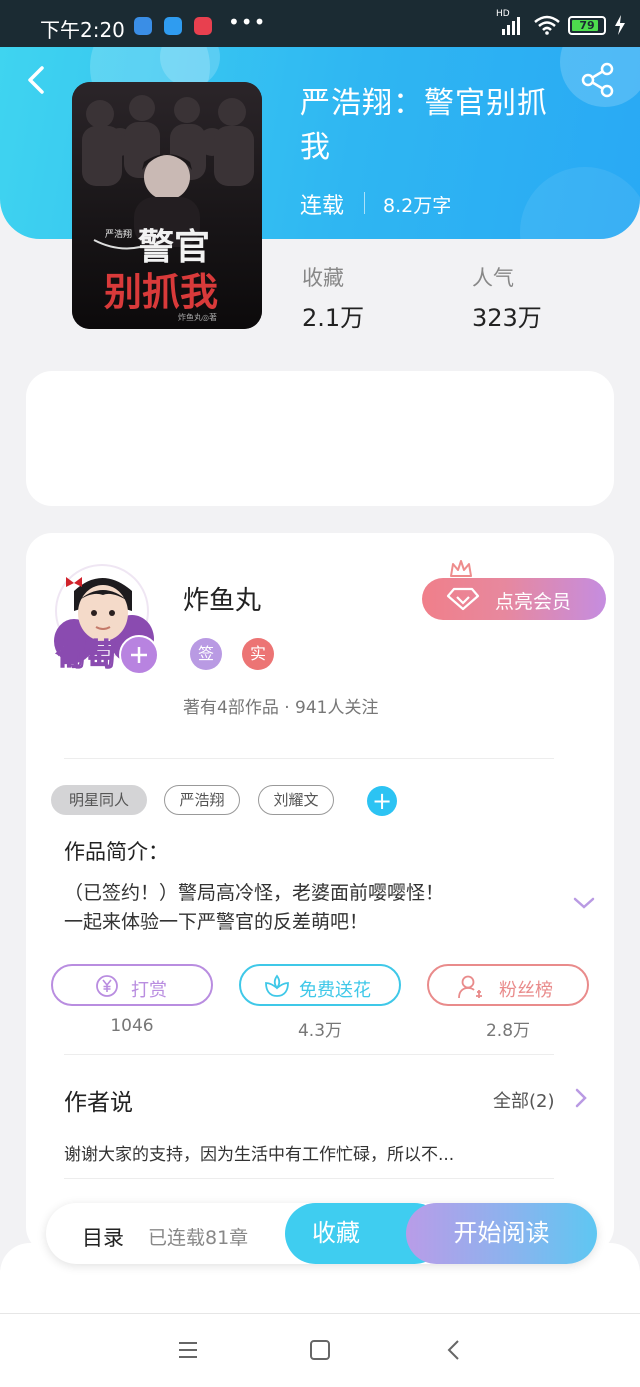  What do you see at coordinates (247, 22) in the screenshot?
I see `more-notifications-icon: •••` at bounding box center [247, 22].